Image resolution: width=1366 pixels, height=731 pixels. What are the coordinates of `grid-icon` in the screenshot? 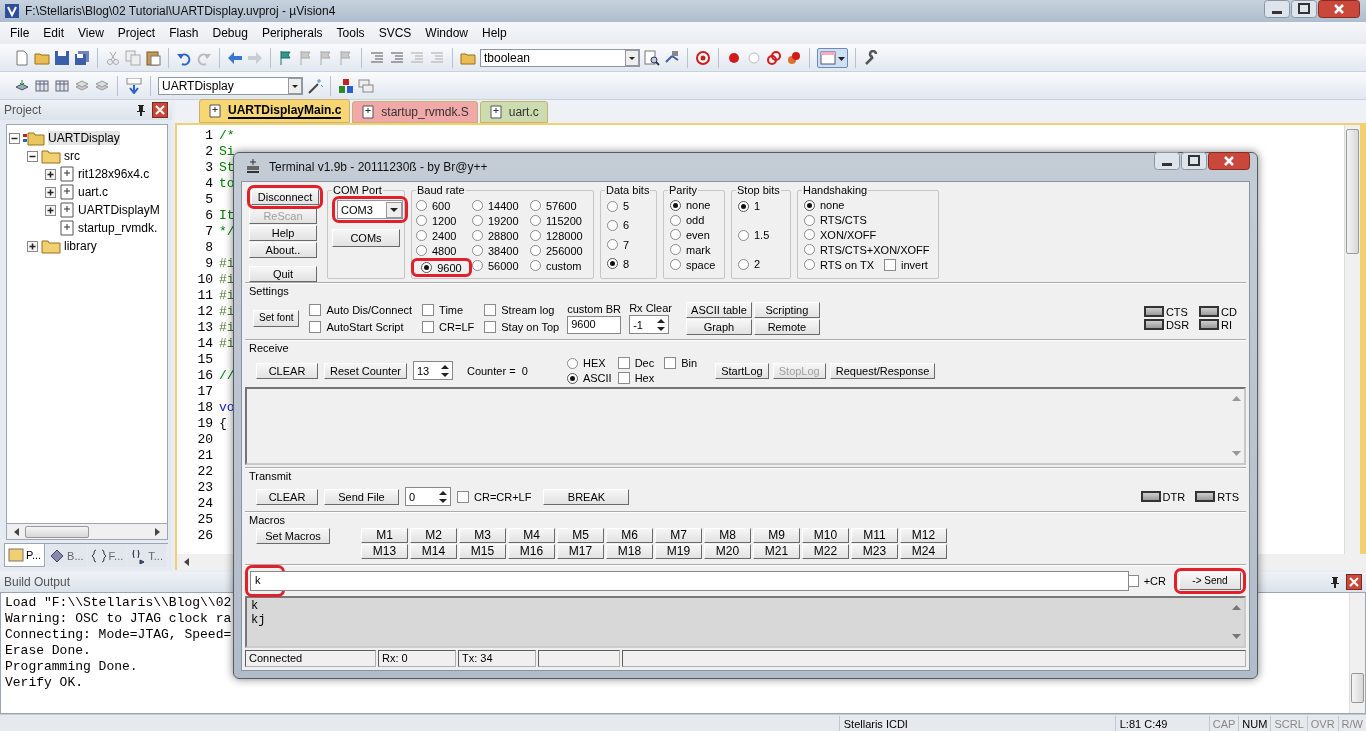 It's located at (42, 85).